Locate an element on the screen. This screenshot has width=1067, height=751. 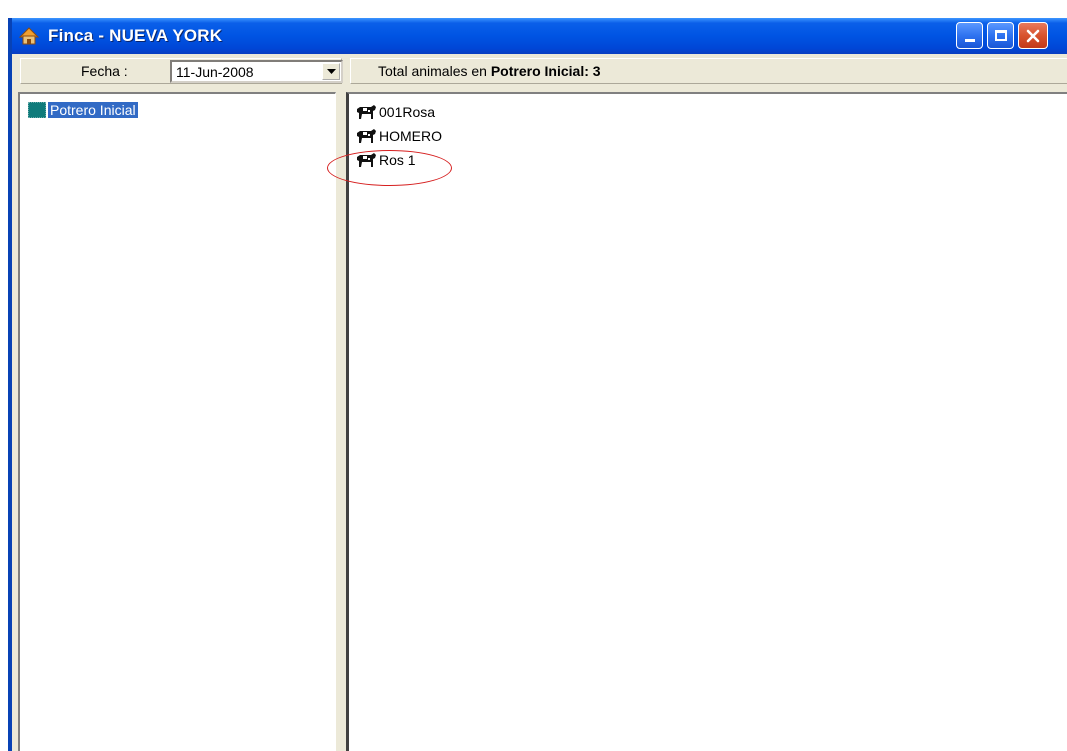
chevron-down-icon is located at coordinates (331, 71).